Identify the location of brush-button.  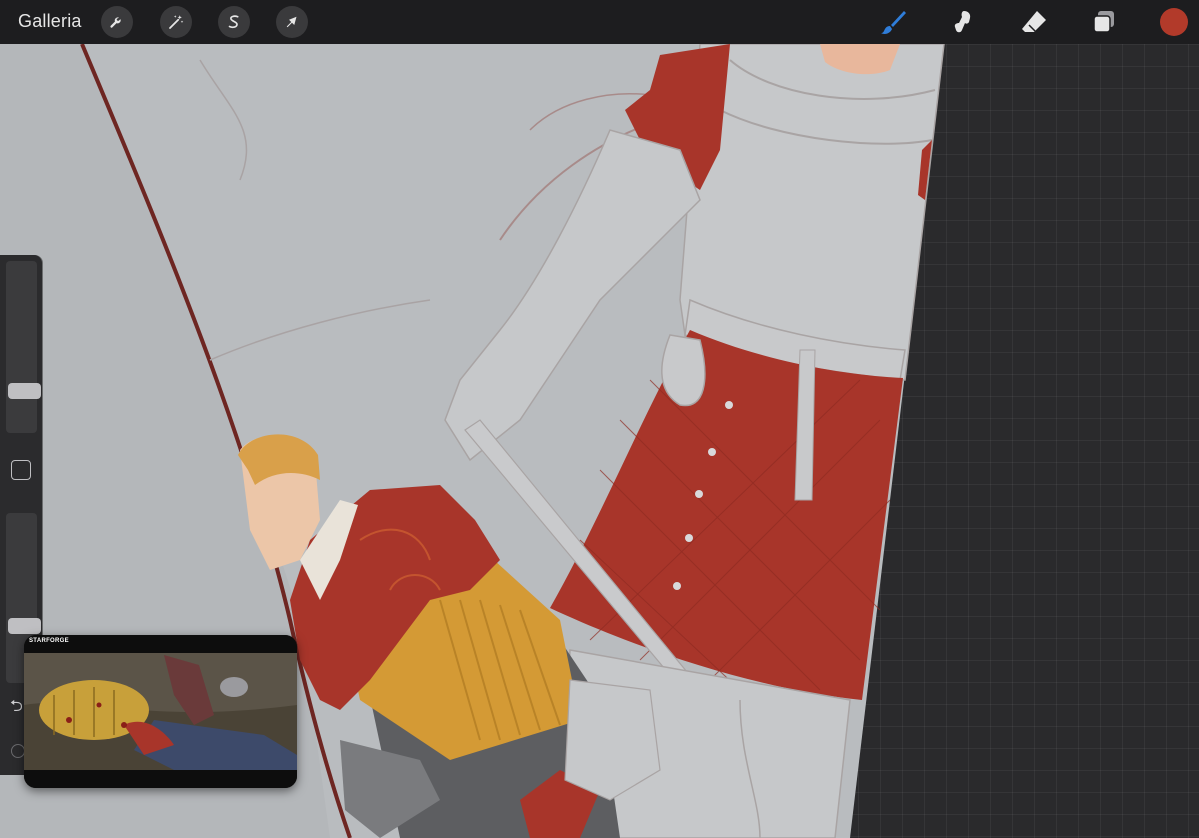
(893, 22).